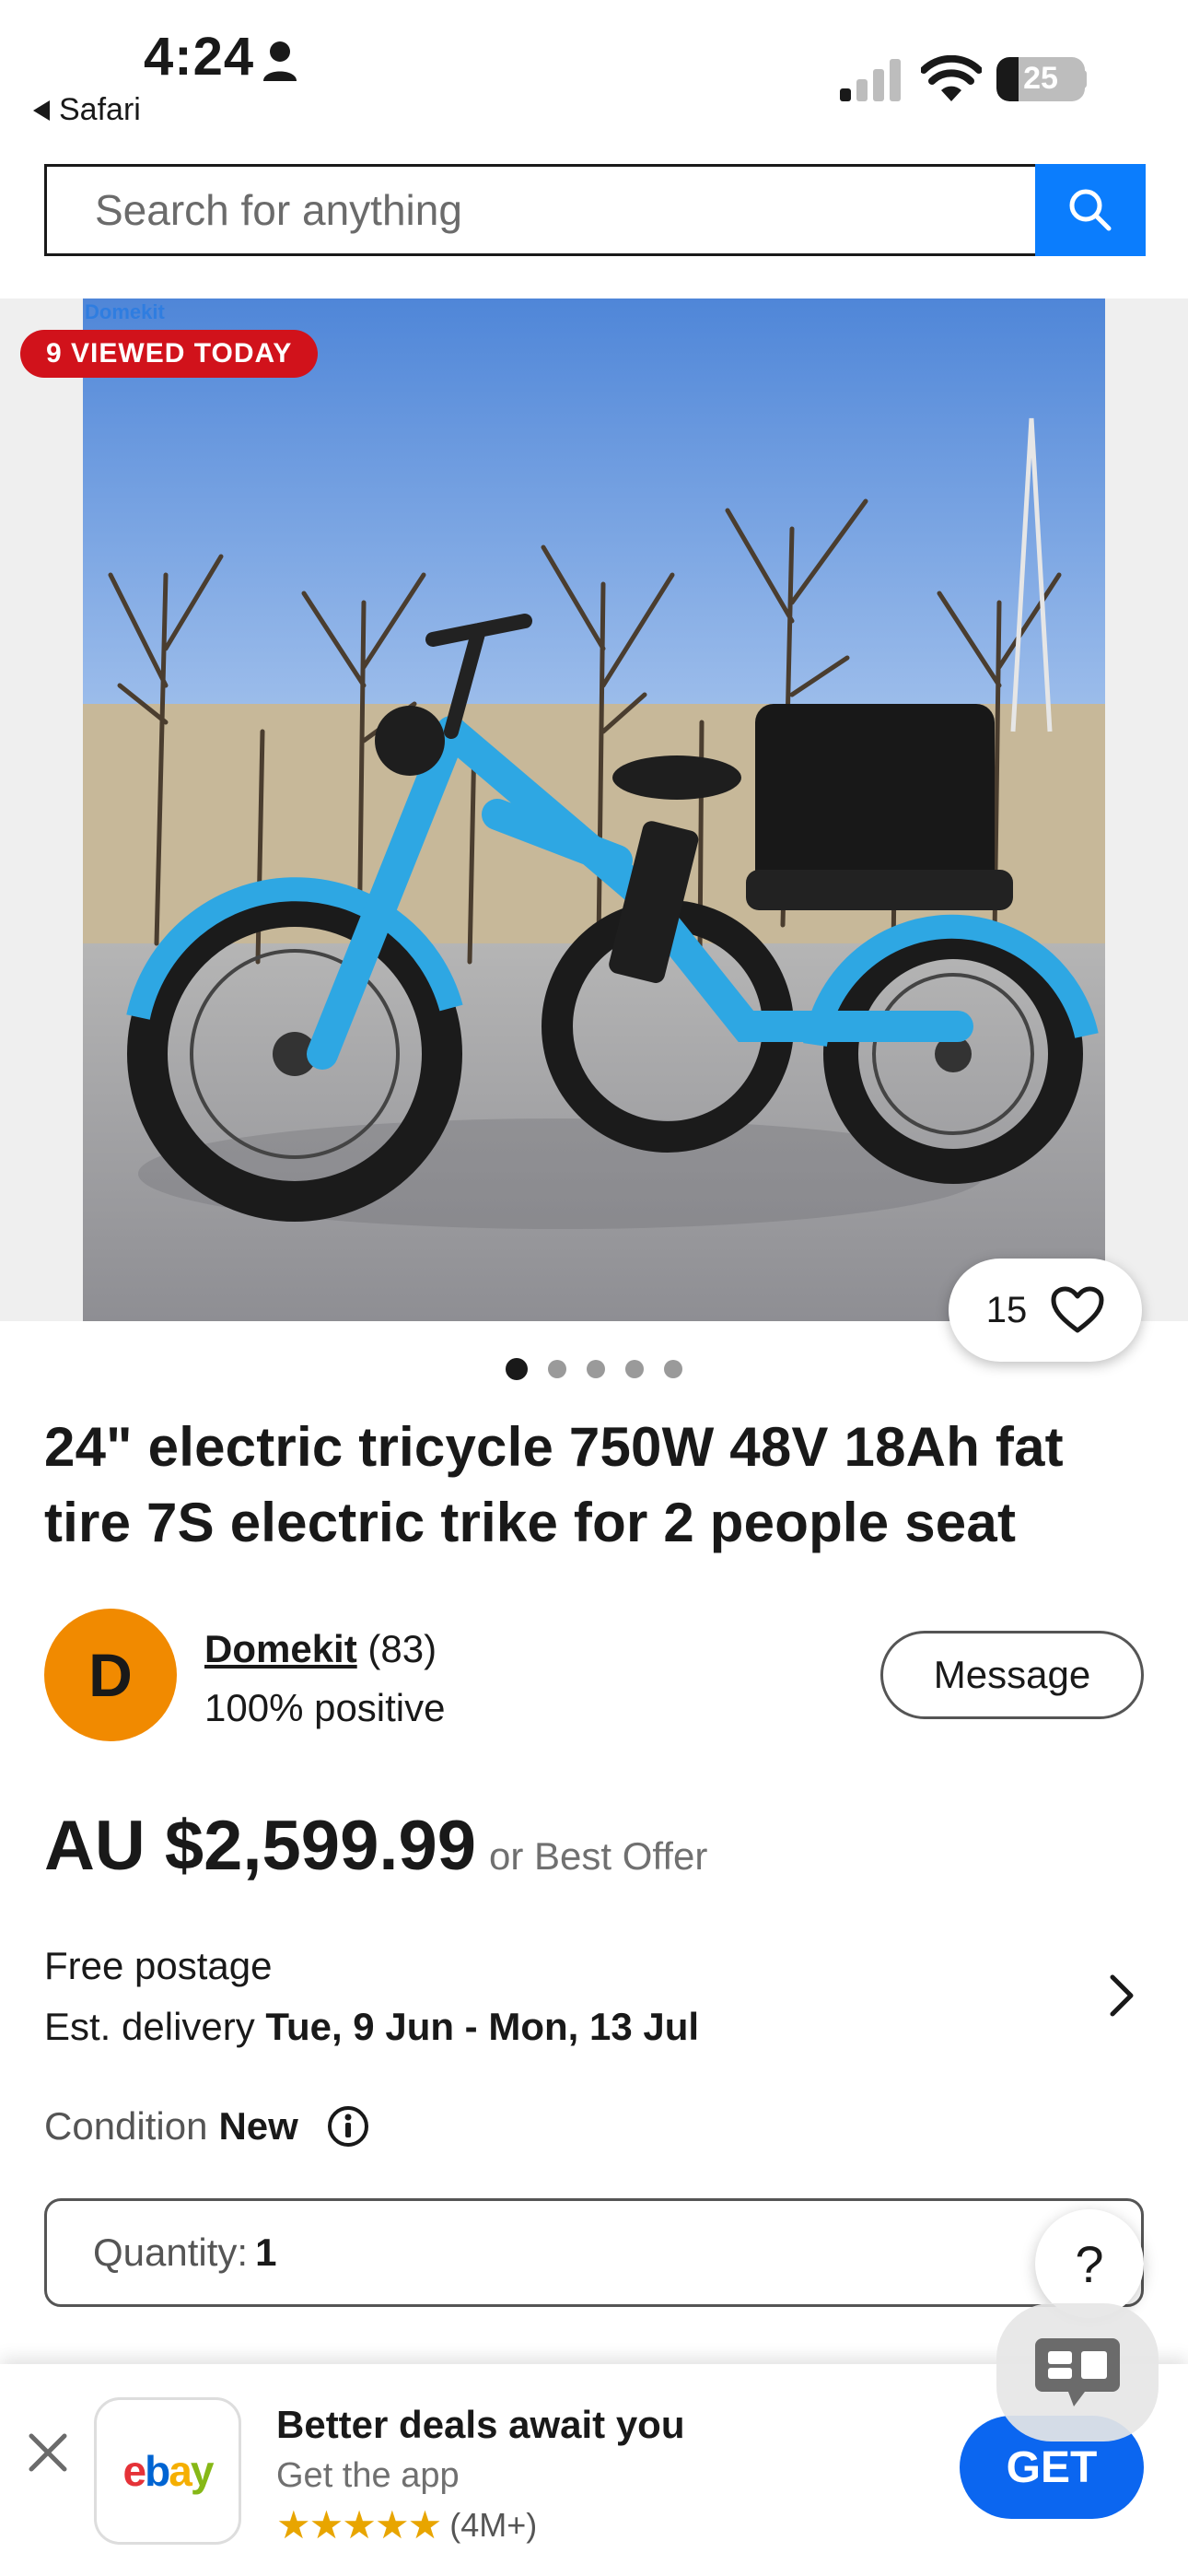 The width and height of the screenshot is (1188, 2576). I want to click on person-icon, so click(280, 61).